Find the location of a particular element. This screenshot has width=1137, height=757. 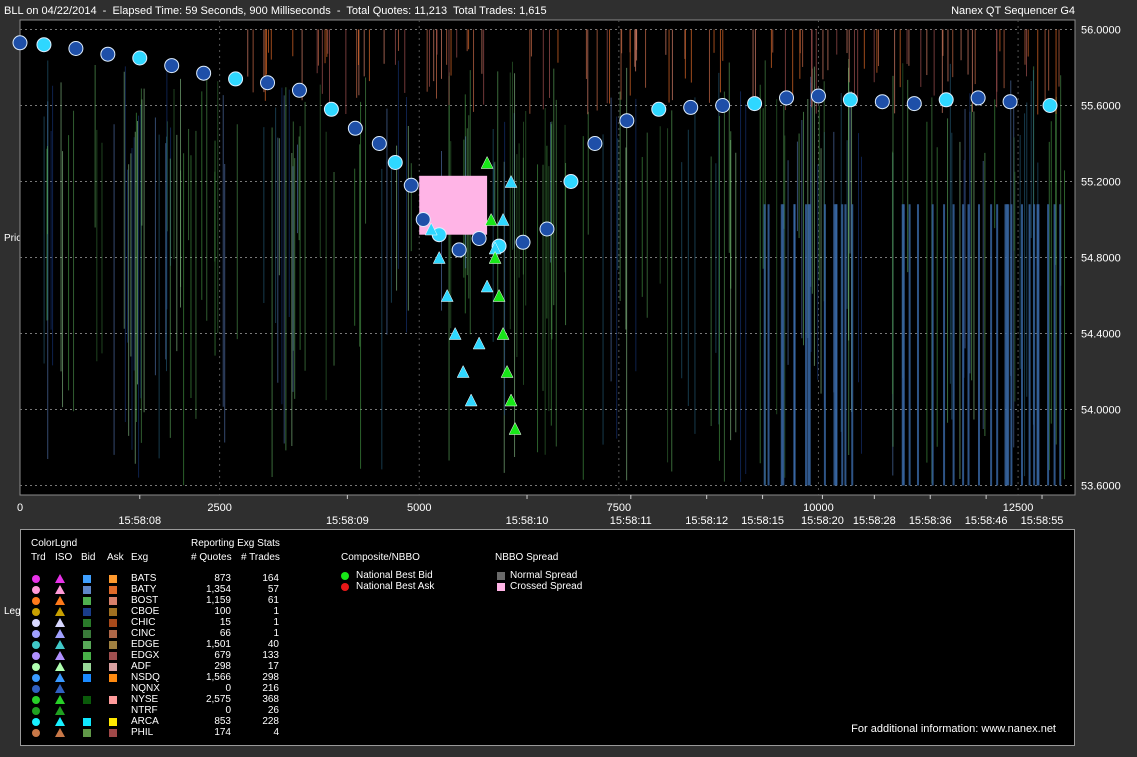

legend-title: ColorLgnd is located at coordinates (54, 543).